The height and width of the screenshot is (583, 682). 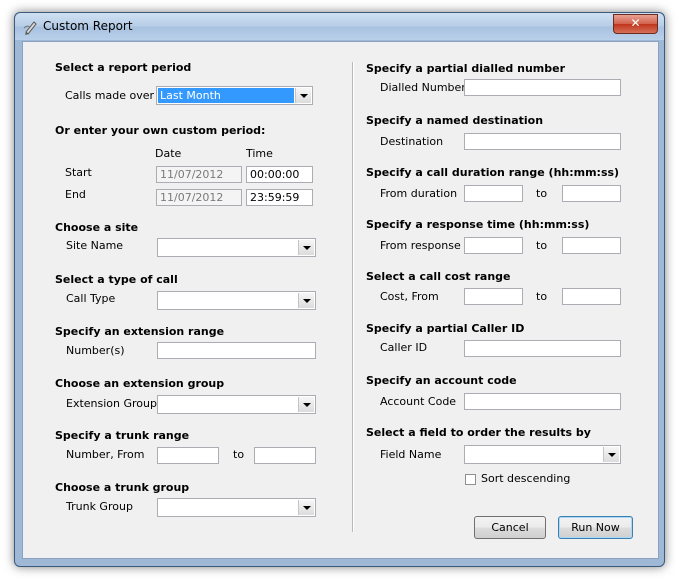 What do you see at coordinates (595, 527) in the screenshot?
I see `run-now-button: Run Now` at bounding box center [595, 527].